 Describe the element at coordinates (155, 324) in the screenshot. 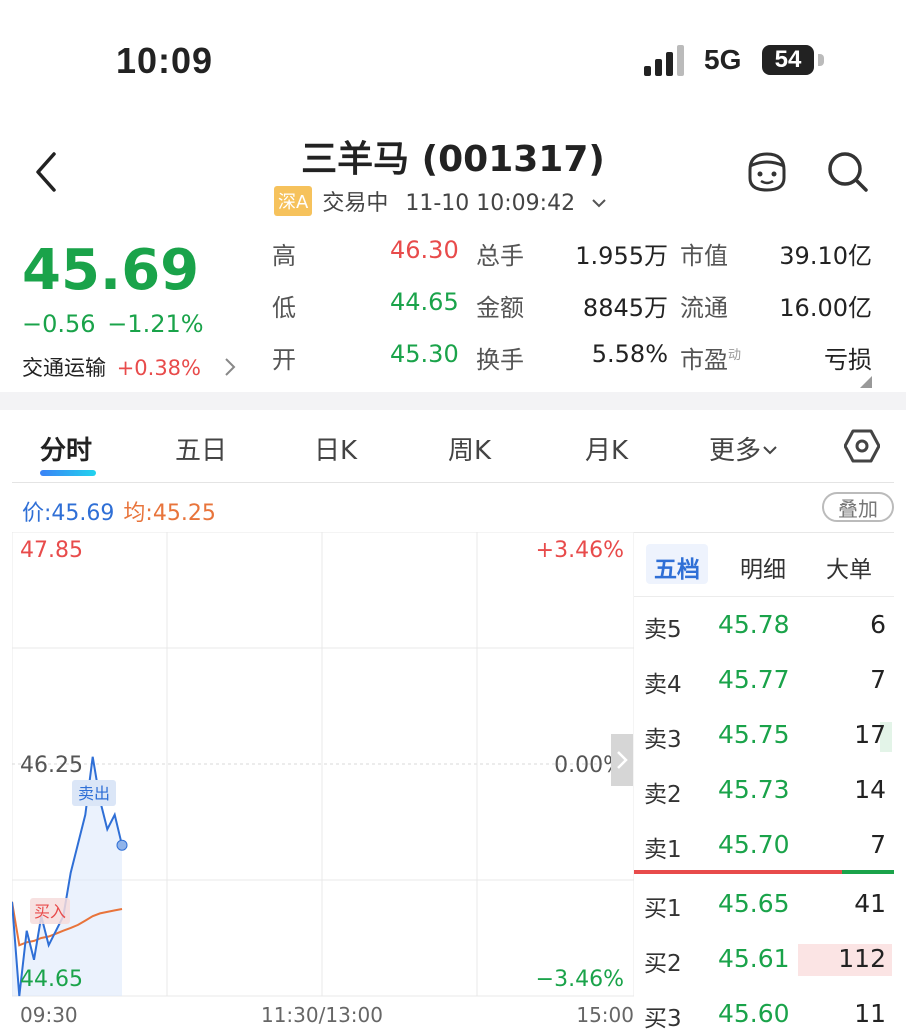

I see `change-pct: −1.21%` at that location.